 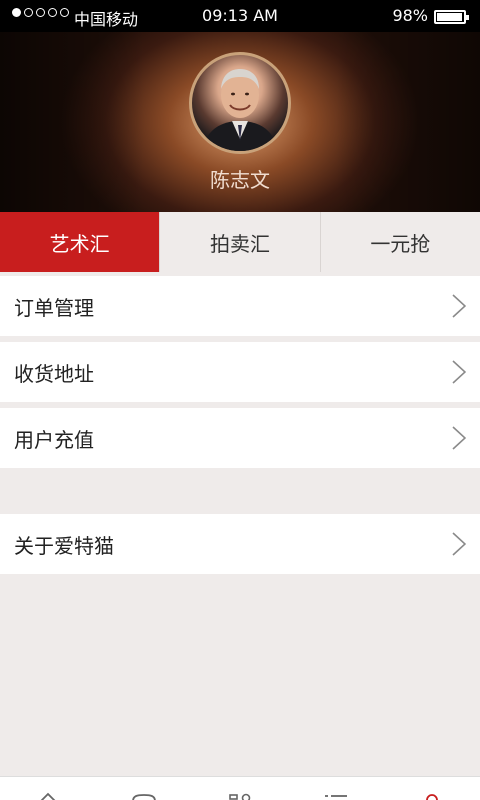 I want to click on menu-item-about: 关于爱特猫, so click(x=240, y=544).